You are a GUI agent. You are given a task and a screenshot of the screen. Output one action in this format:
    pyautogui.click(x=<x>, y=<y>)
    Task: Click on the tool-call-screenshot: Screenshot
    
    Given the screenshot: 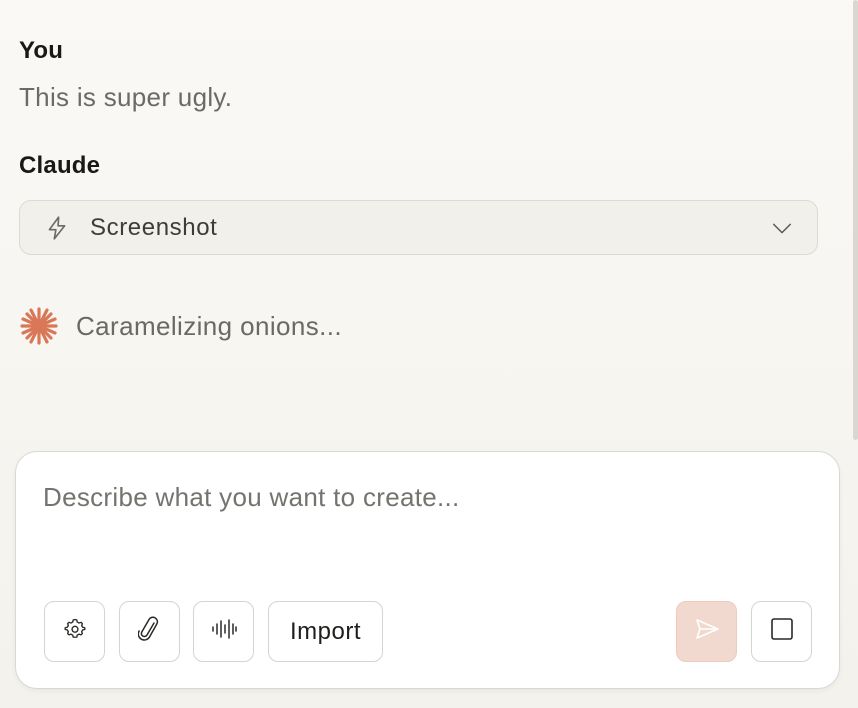 What is the action you would take?
    pyautogui.click(x=418, y=227)
    